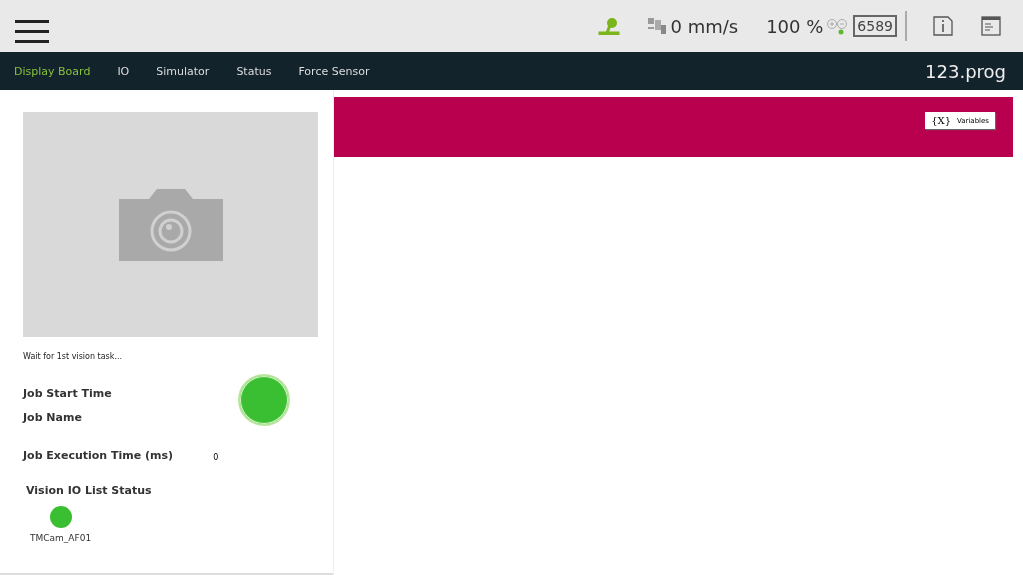 The width and height of the screenshot is (1023, 575). What do you see at coordinates (67, 393) in the screenshot?
I see `field-label: Job Start Time` at bounding box center [67, 393].